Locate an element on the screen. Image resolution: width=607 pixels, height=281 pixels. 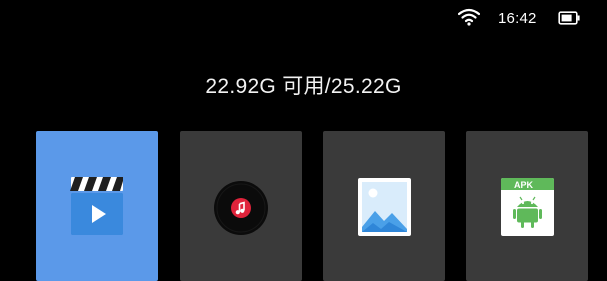
apk-android-icon: APK is located at coordinates (527, 207).